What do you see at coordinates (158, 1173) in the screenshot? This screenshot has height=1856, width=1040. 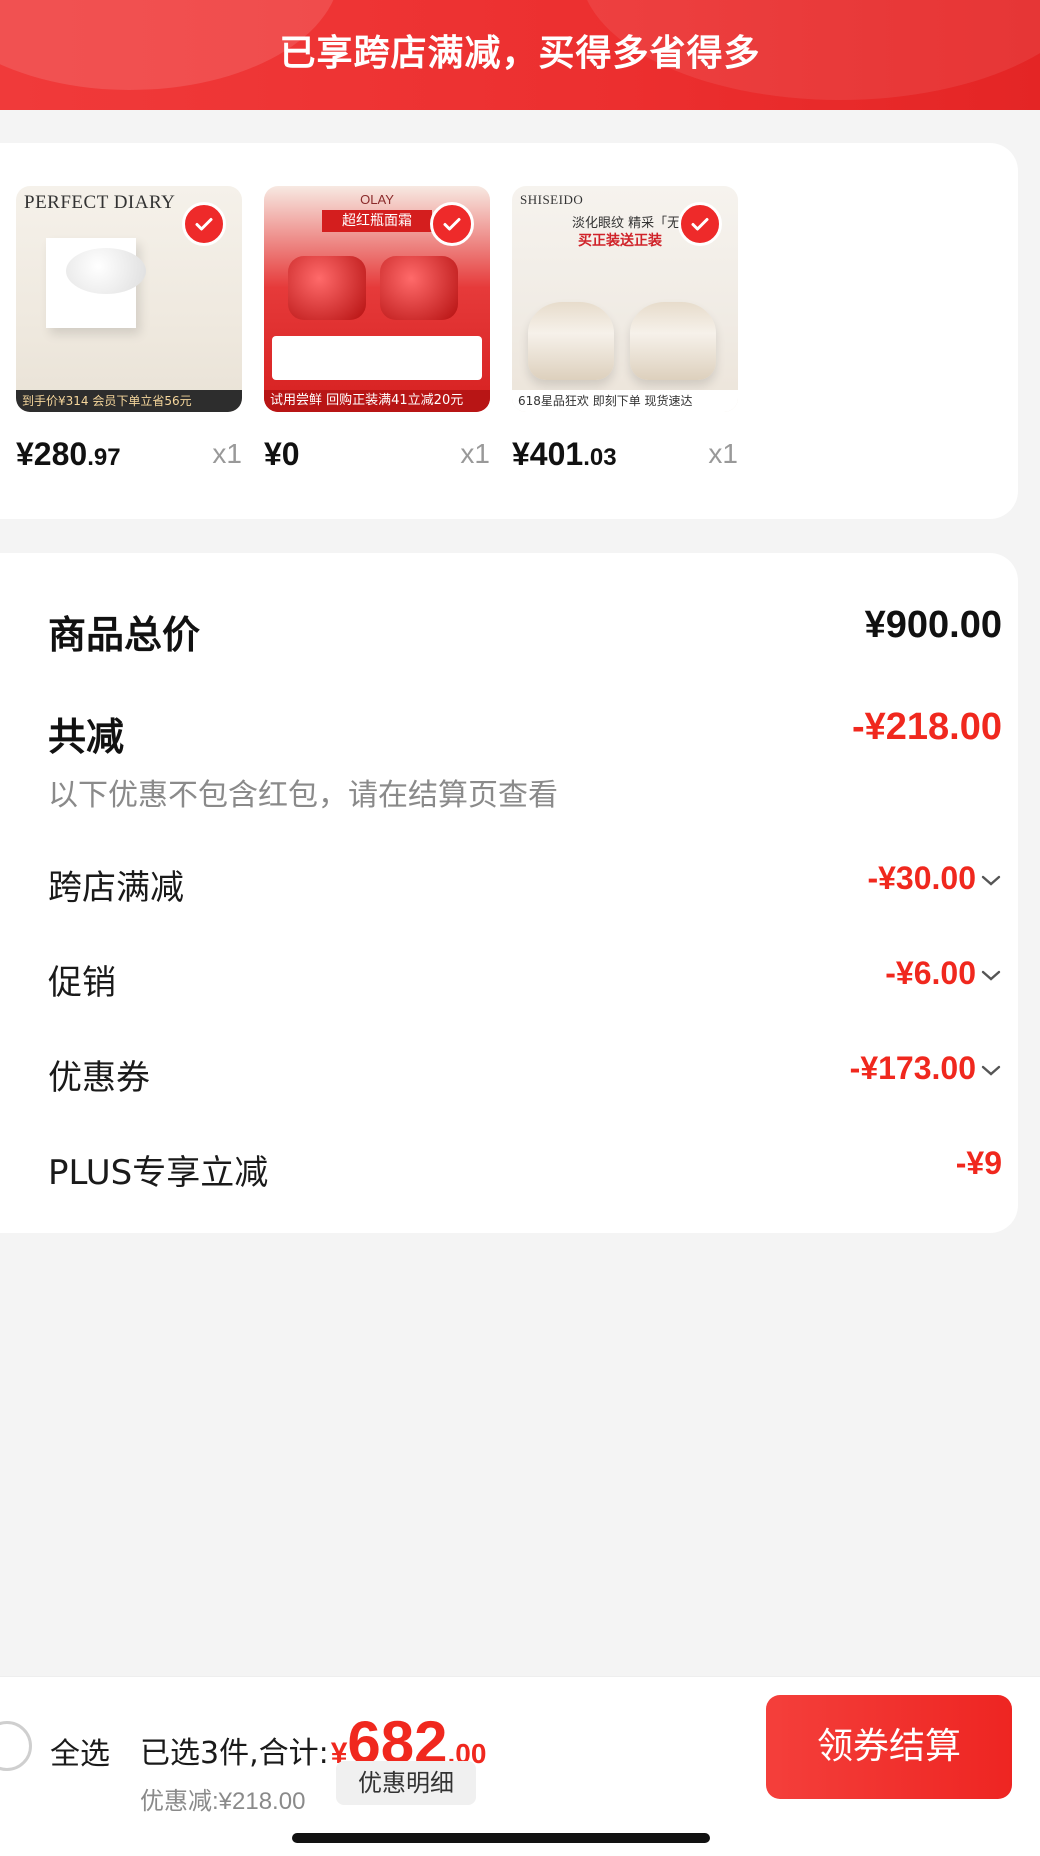 I see `discount-label: PLUS专享立减` at bounding box center [158, 1173].